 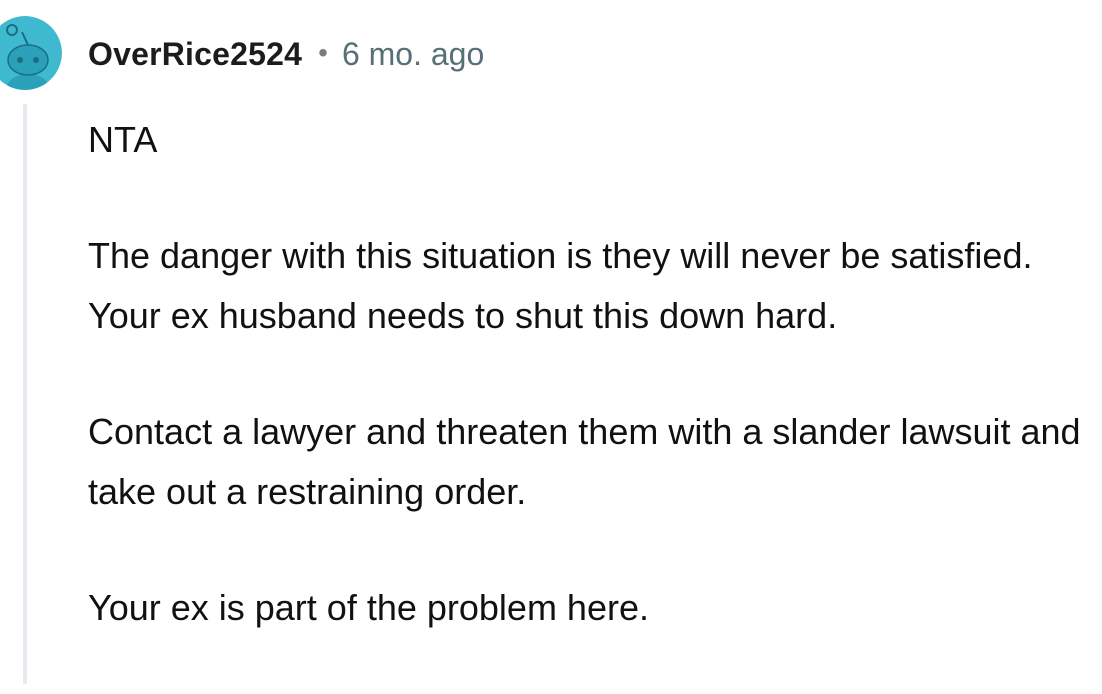 What do you see at coordinates (413, 54) in the screenshot?
I see `comment-timestamp: 6 mo. ago` at bounding box center [413, 54].